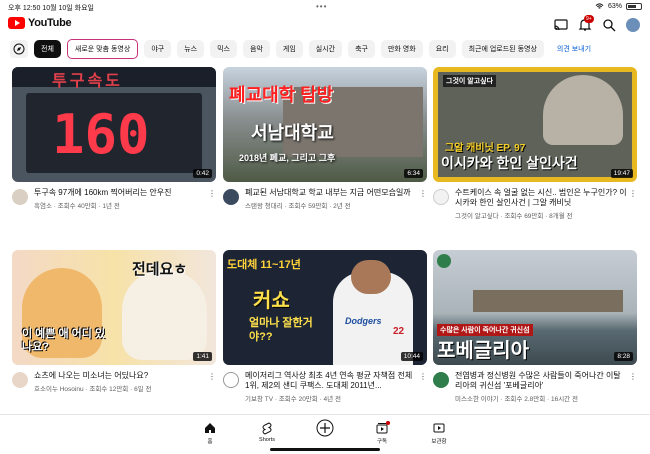 This screenshot has height=454, width=650. I want to click on nav-library-label: 보관함, so click(439, 442).